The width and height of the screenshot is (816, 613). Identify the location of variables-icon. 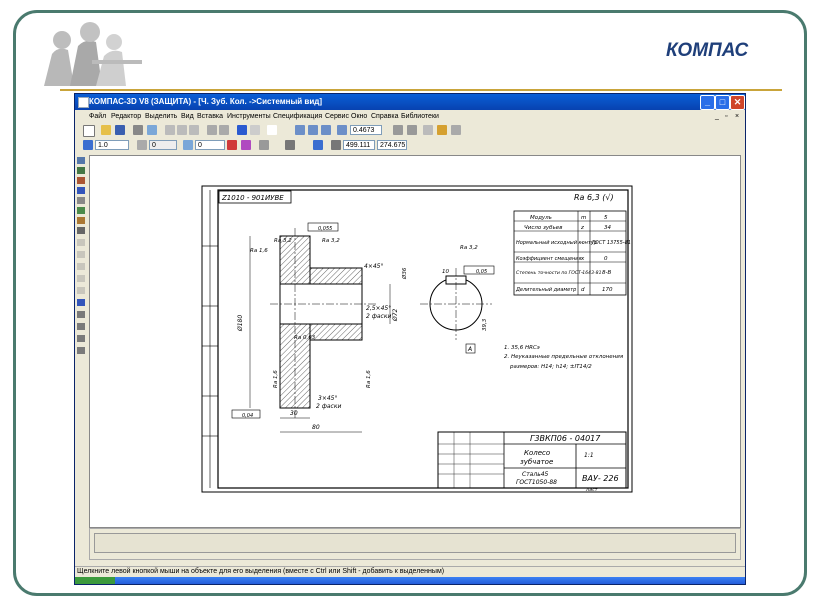
(255, 130).